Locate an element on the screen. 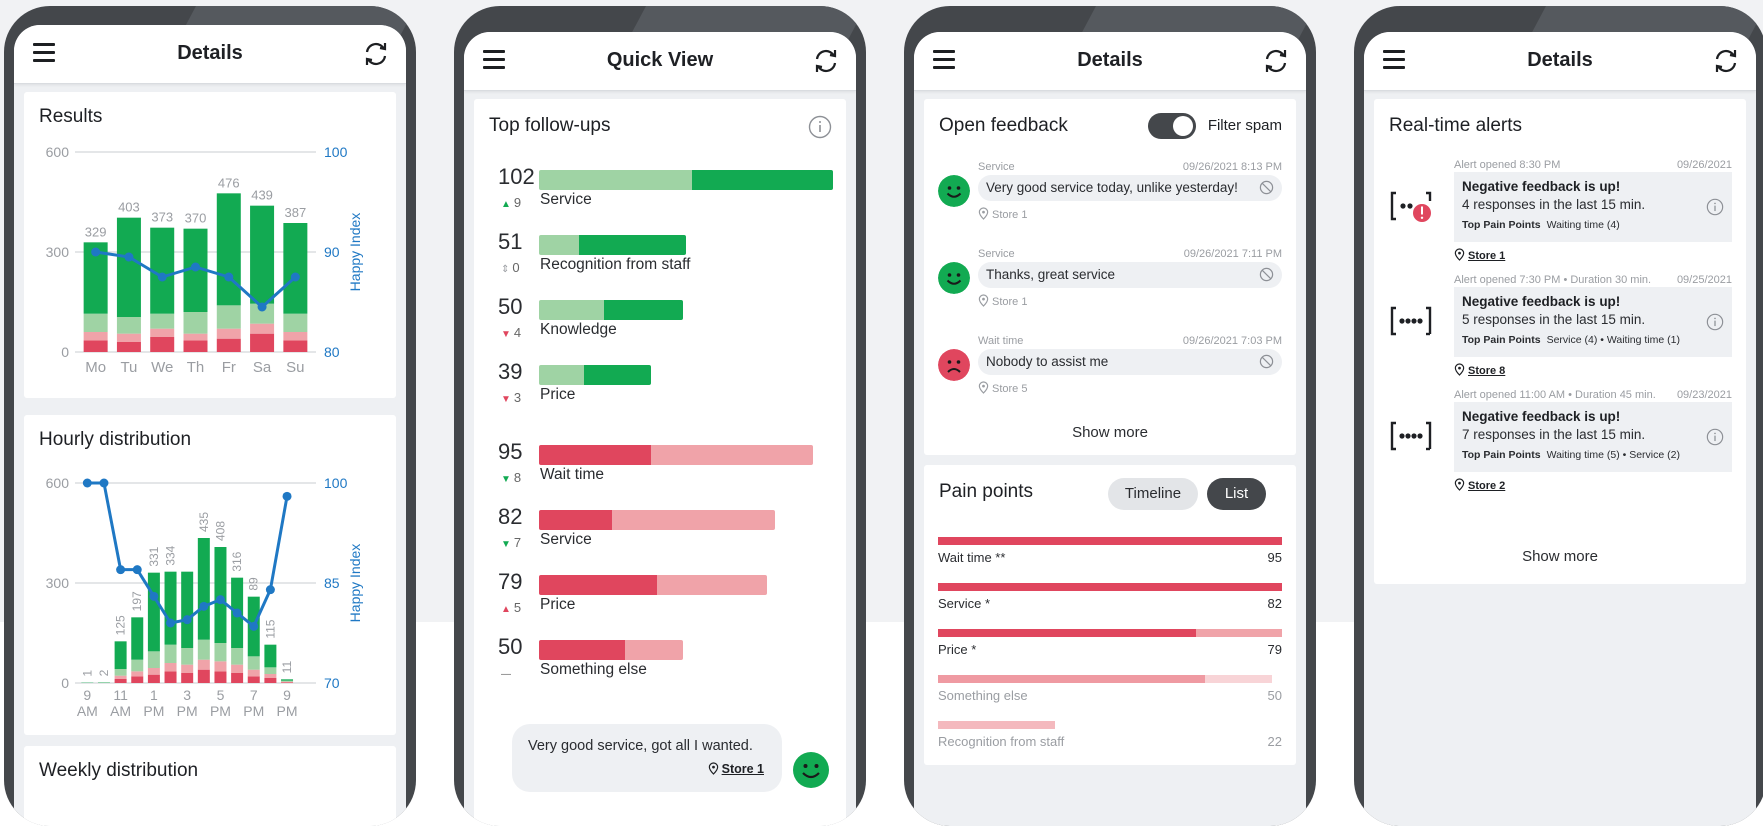 The image size is (1763, 826). pain-point-item: Wait time **95 is located at coordinates (1110, 557).